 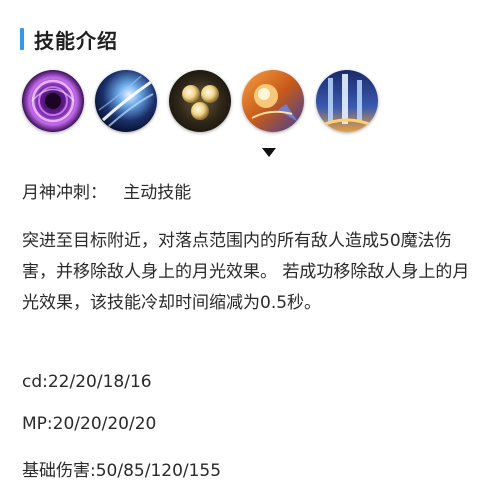 What do you see at coordinates (273, 101) in the screenshot?
I see `orange-burst-icon` at bounding box center [273, 101].